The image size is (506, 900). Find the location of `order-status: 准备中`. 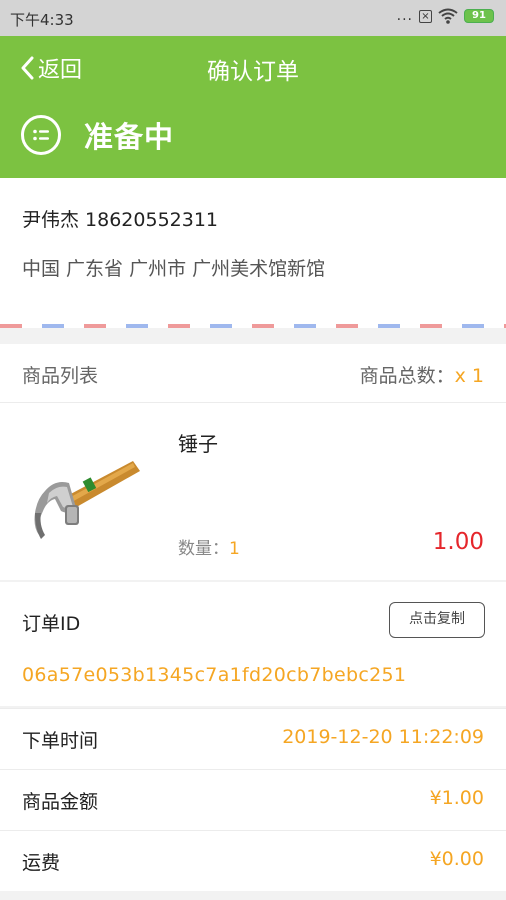

order-status: 准备中 is located at coordinates (97, 135).